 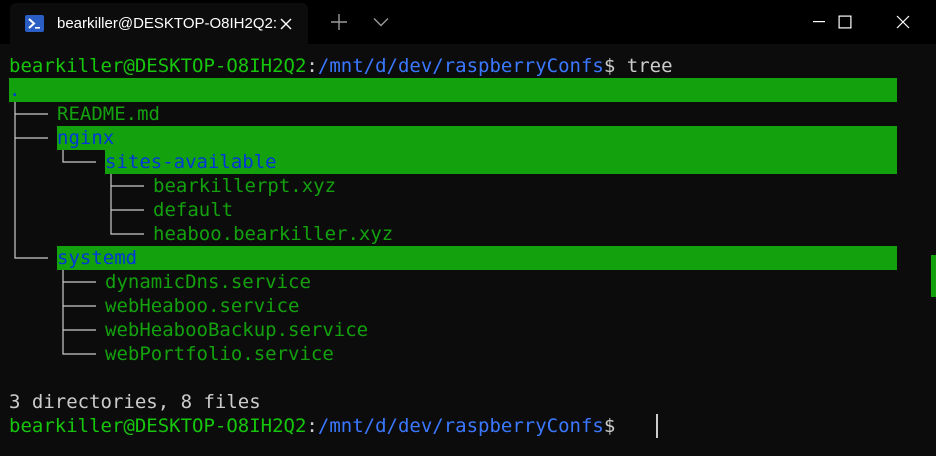 I want to click on tree-entry-dir: sites-available, so click(x=191, y=162).